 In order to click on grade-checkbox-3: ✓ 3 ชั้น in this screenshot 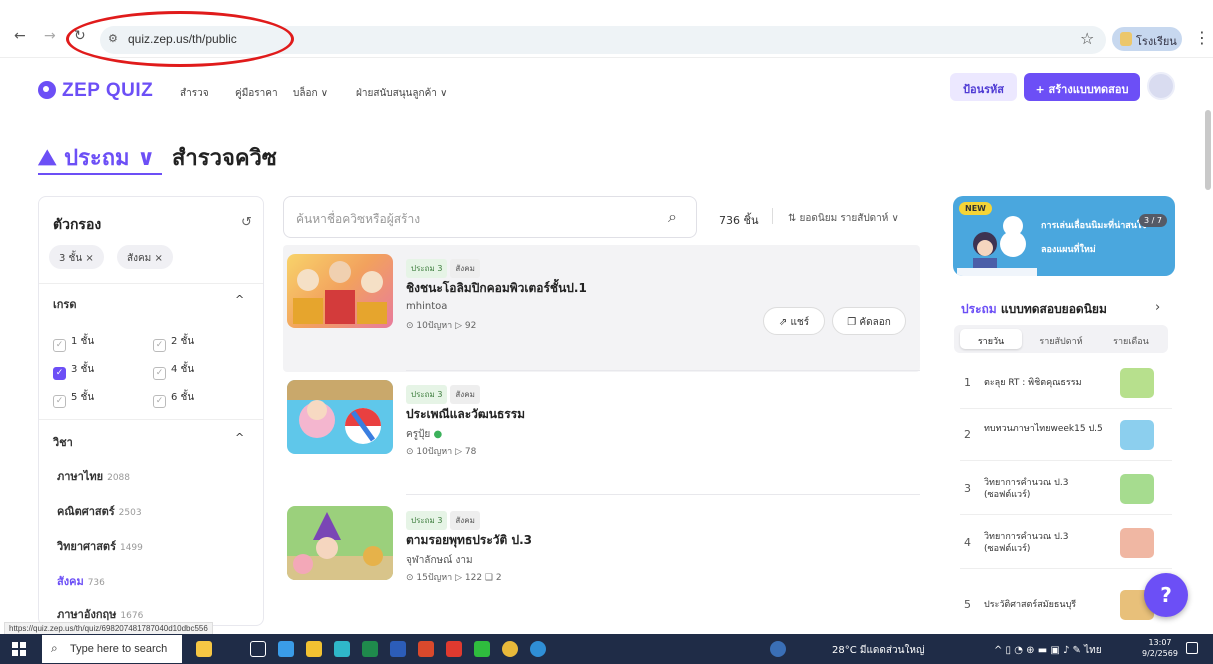, I will do `click(73, 371)`.